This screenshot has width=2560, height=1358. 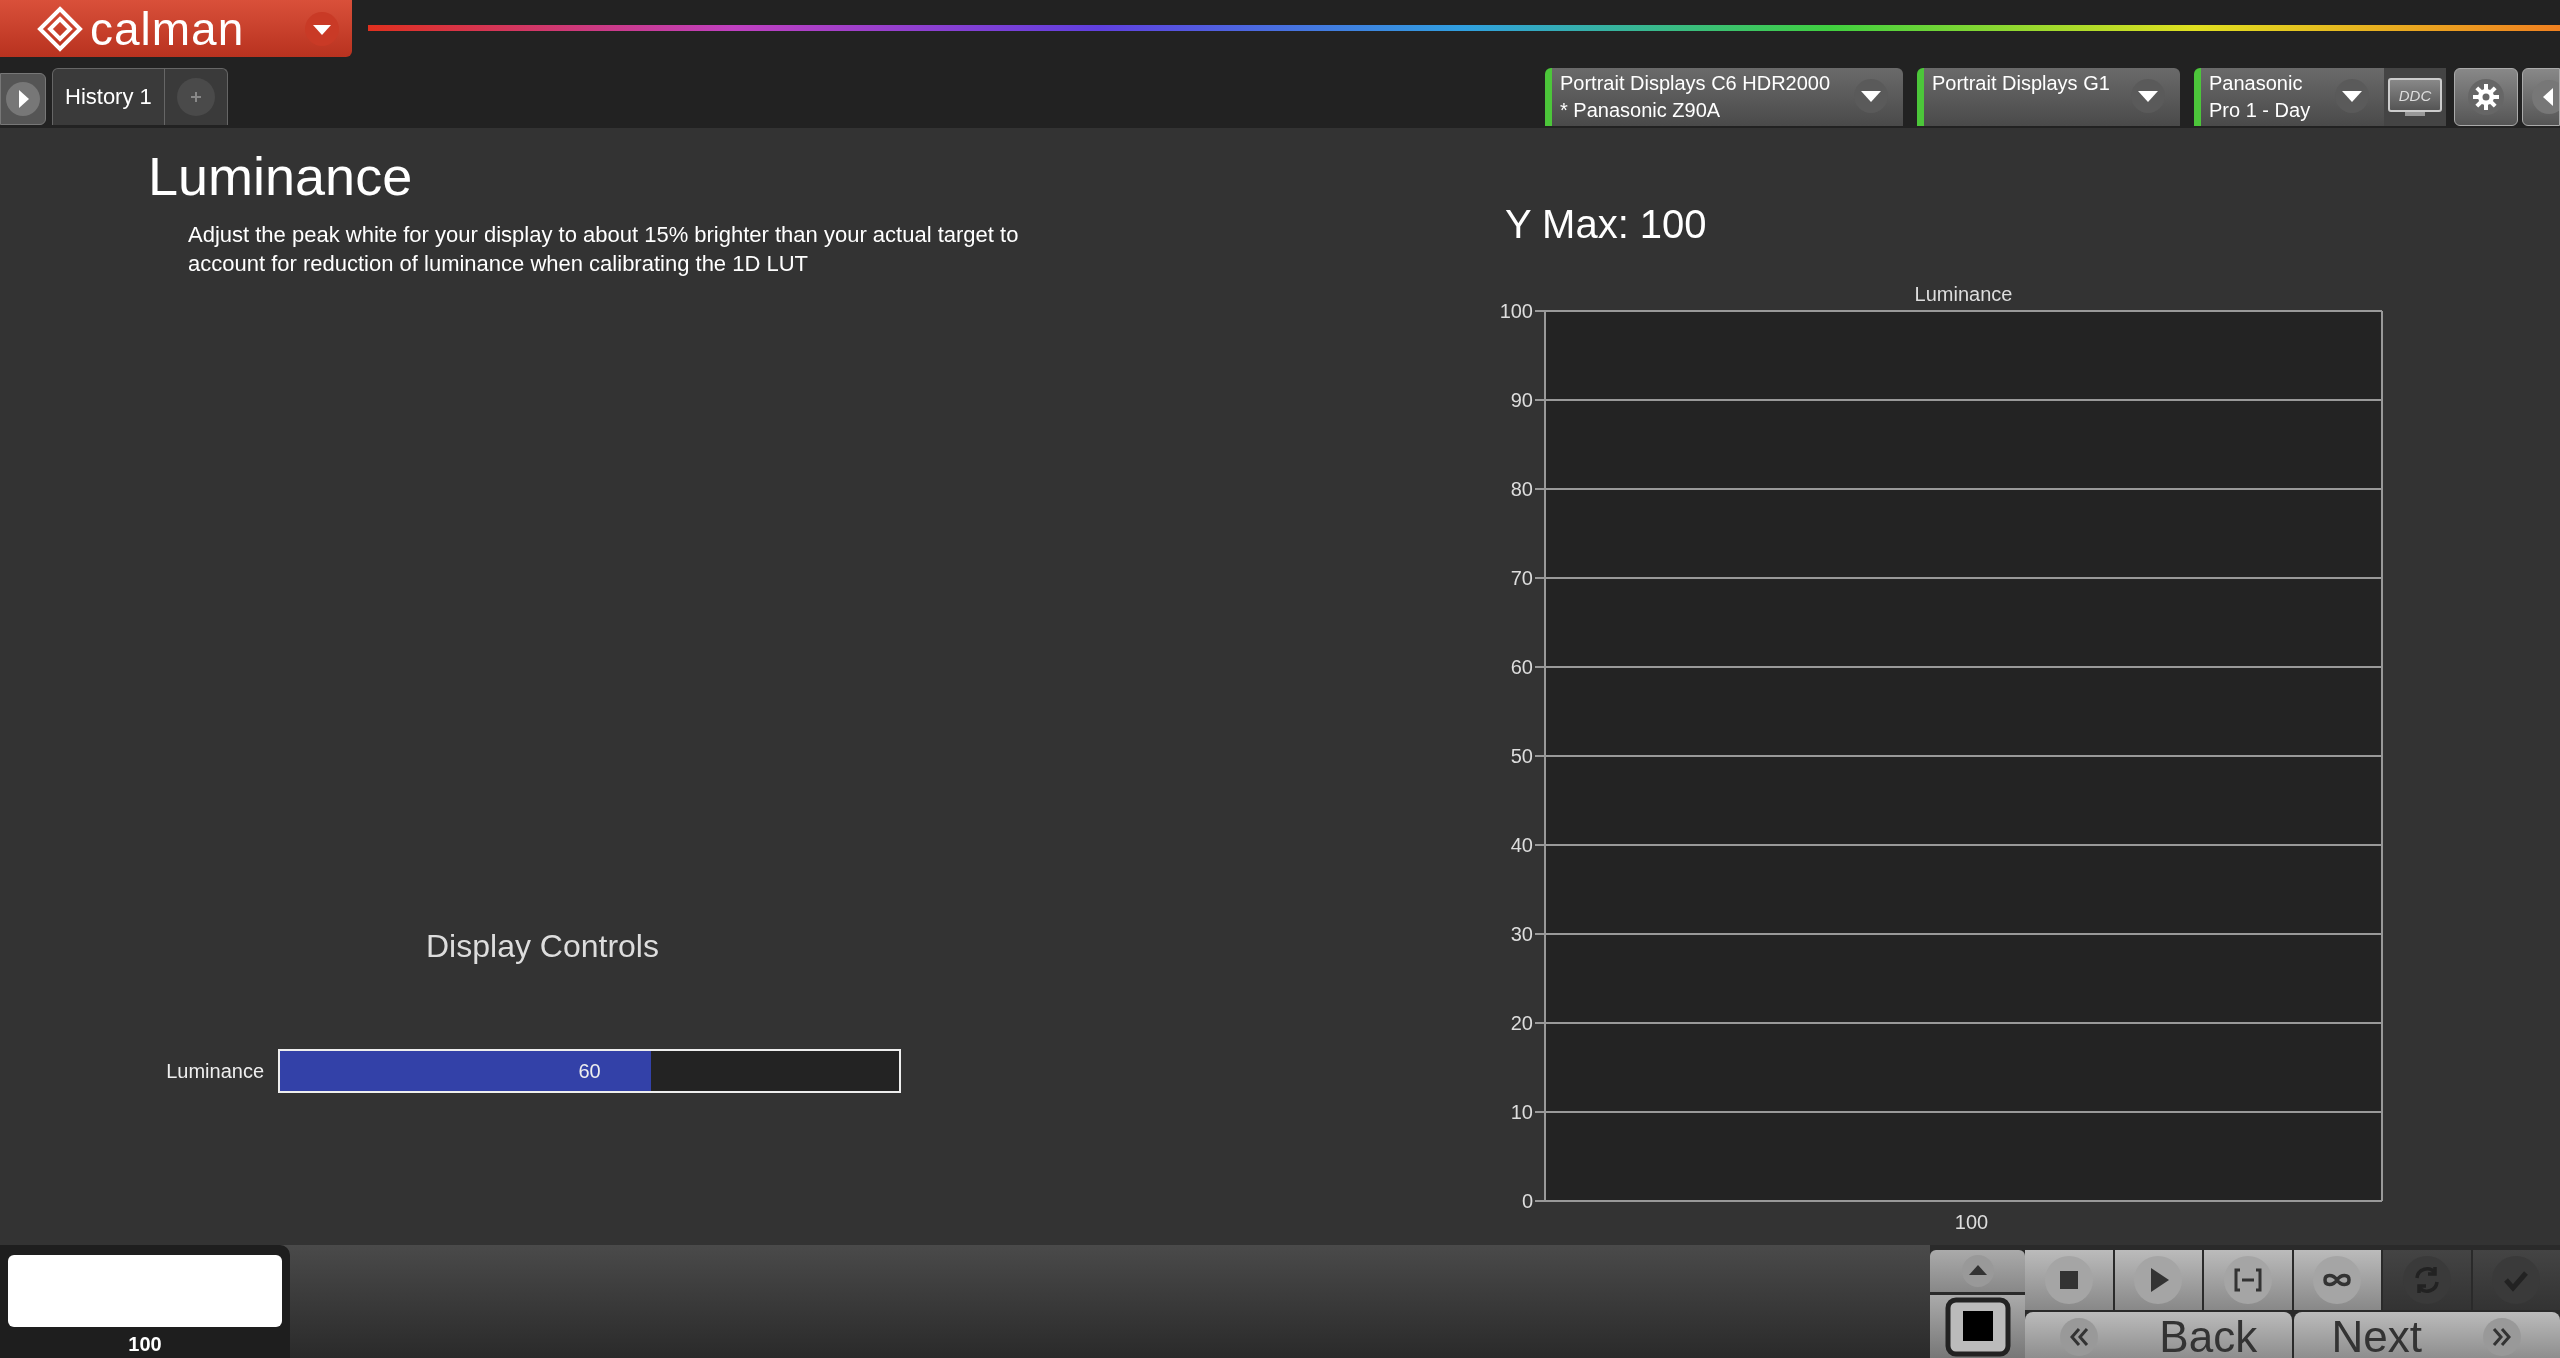 What do you see at coordinates (2289, 97) in the screenshot?
I see `device-dropdown: Panasonic Pro 1 - Day` at bounding box center [2289, 97].